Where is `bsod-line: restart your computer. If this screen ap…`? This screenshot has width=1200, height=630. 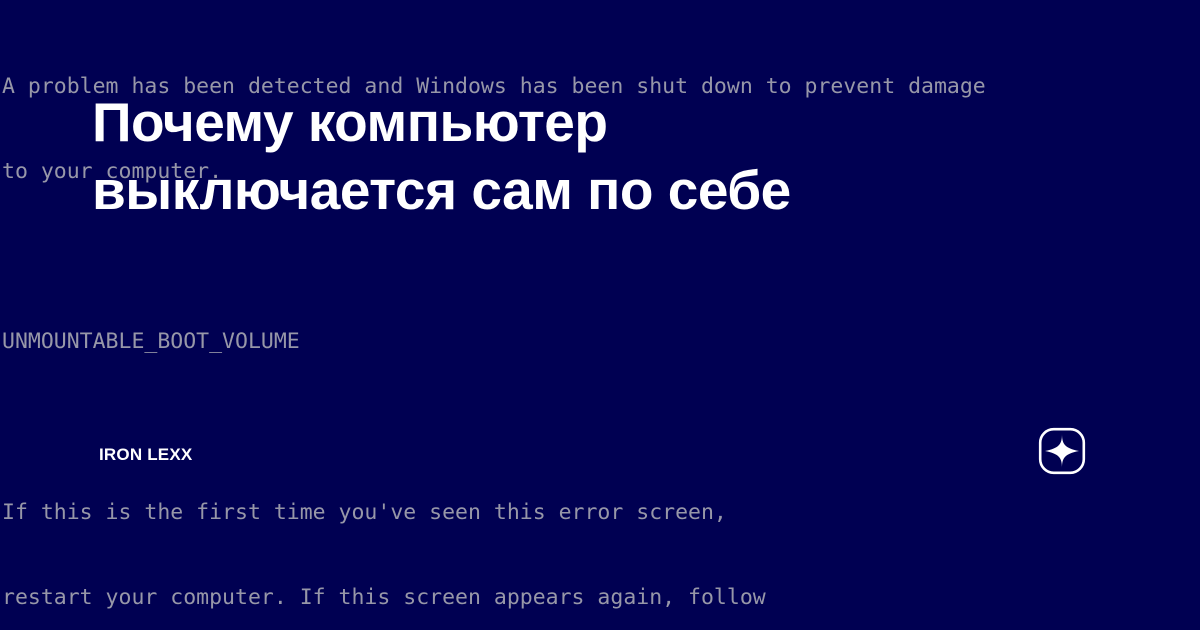 bsod-line: restart your computer. If this screen ap… is located at coordinates (384, 598).